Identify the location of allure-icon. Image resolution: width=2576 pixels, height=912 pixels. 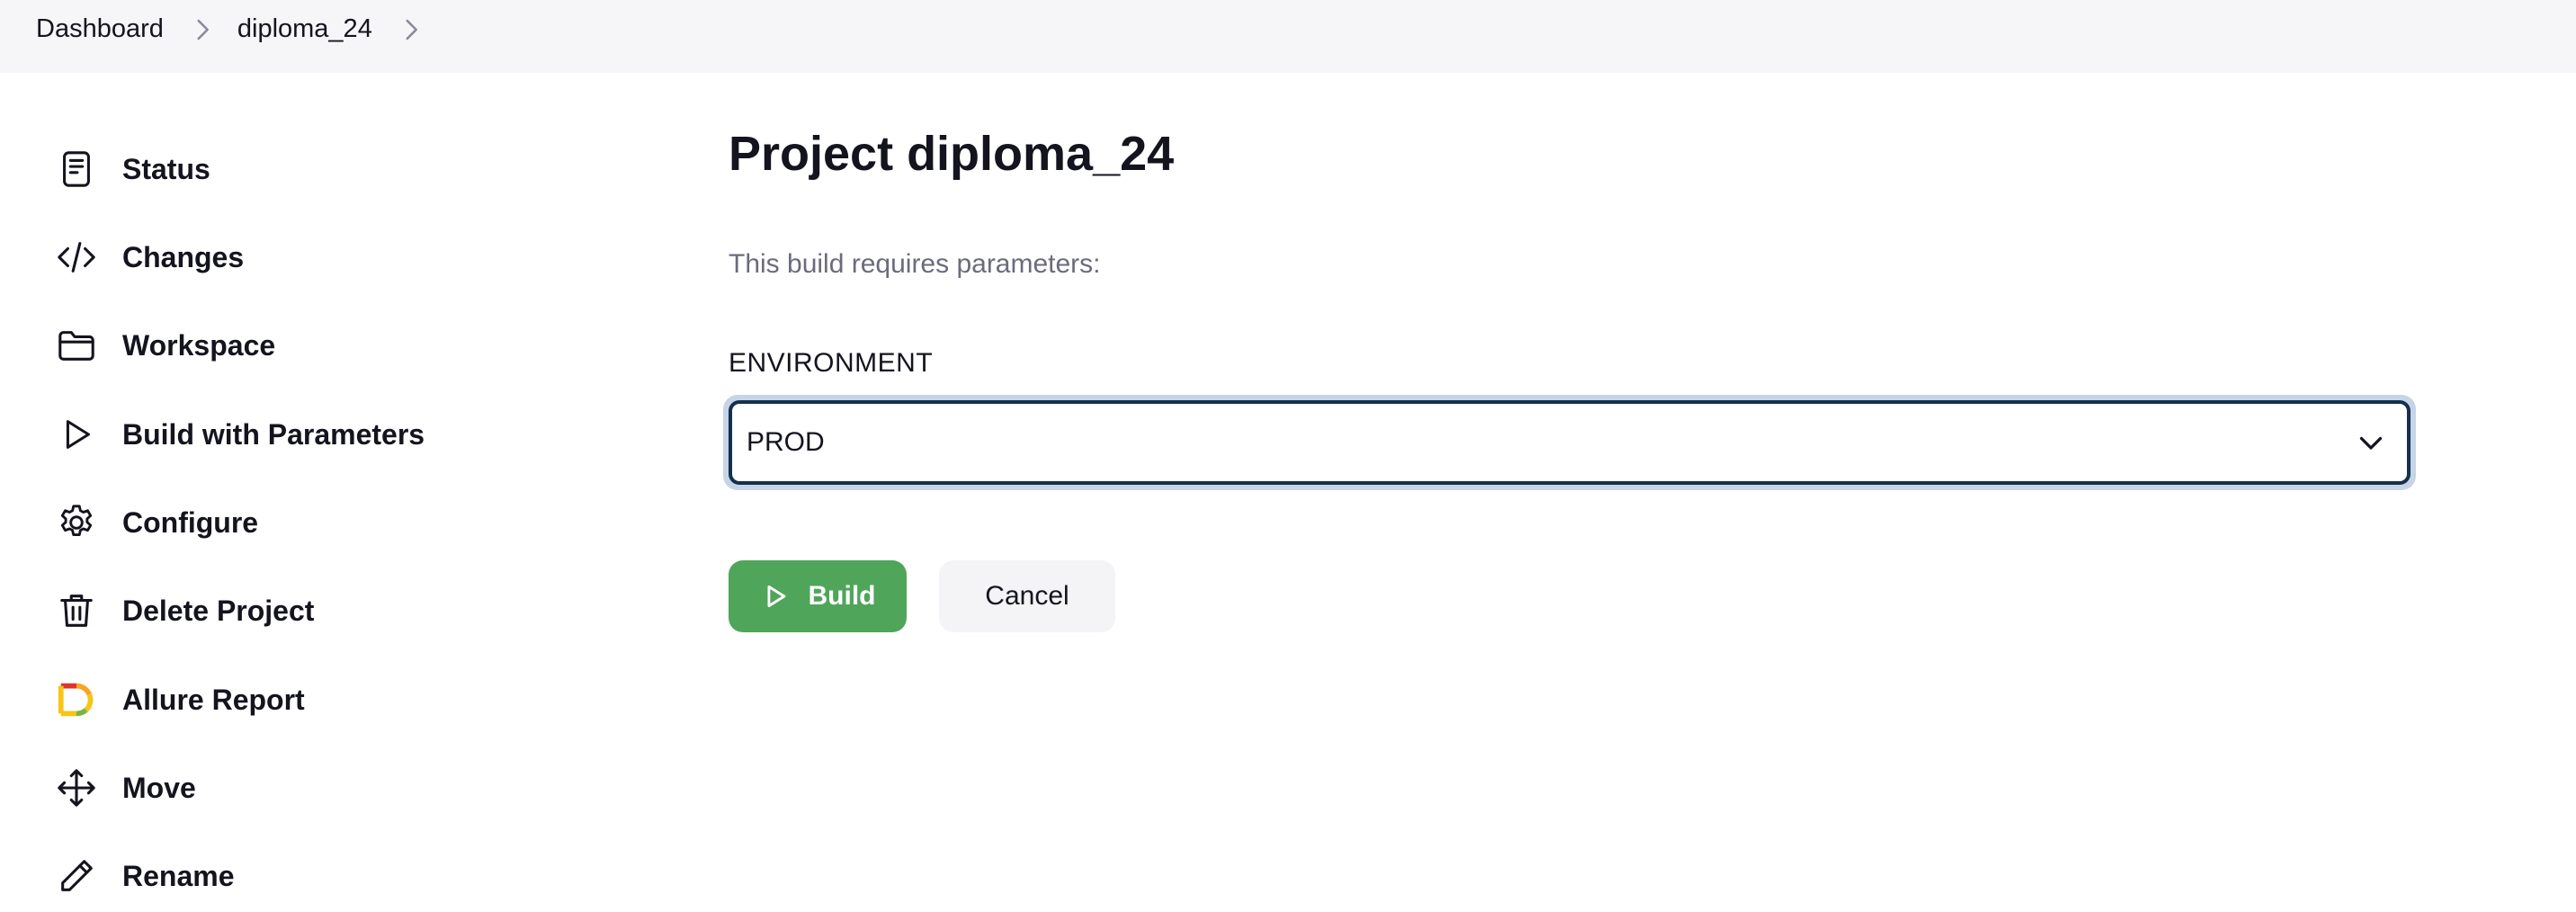
(76, 699).